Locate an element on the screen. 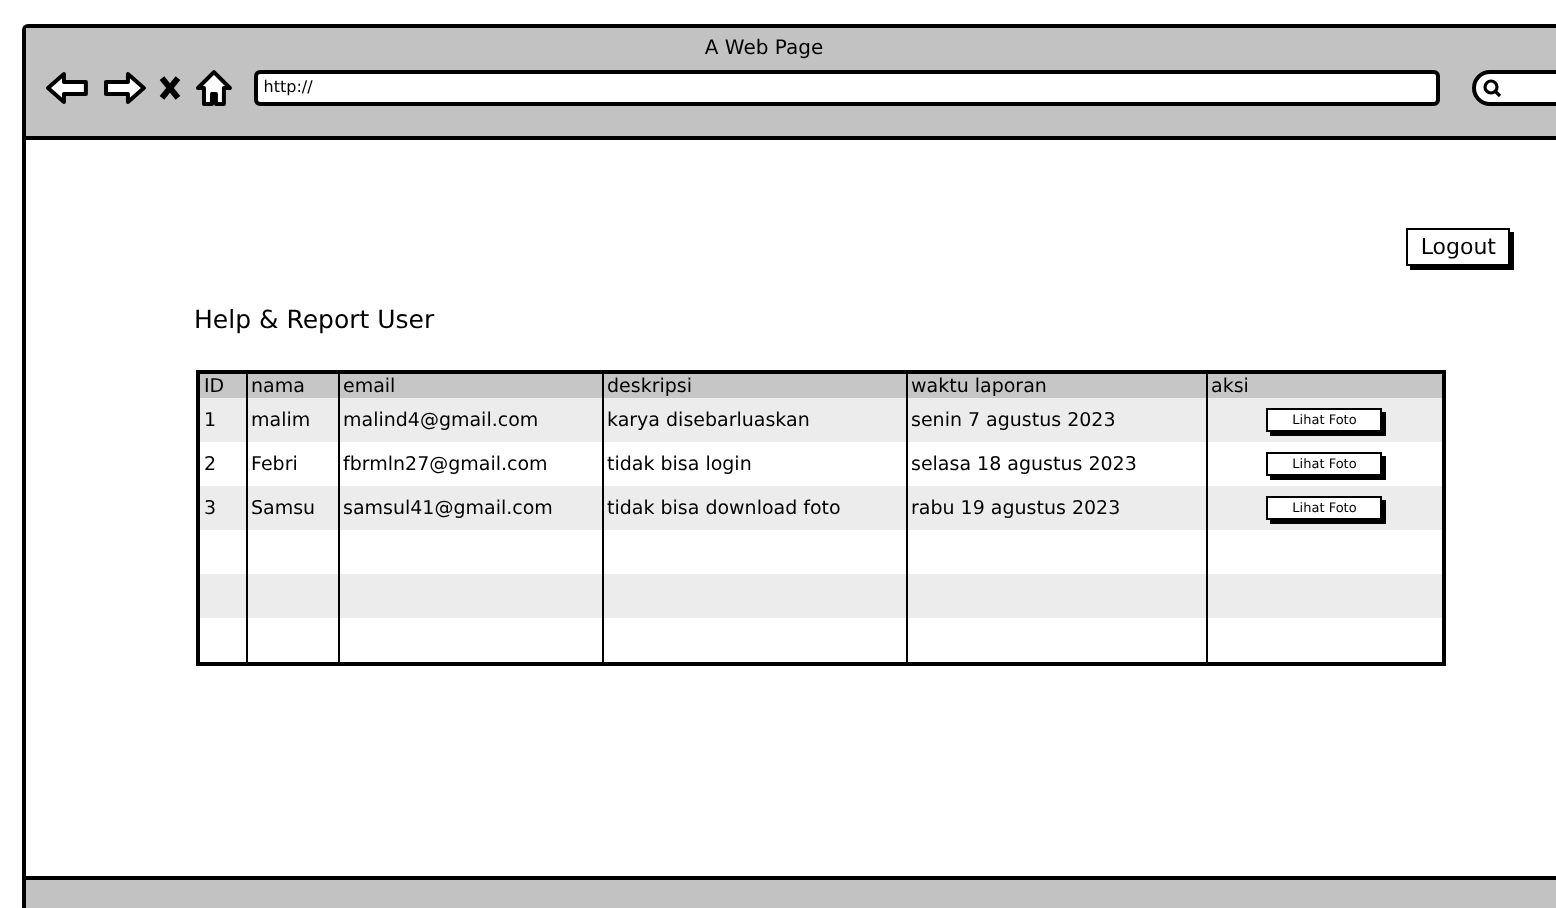  window-title: A Web Page is located at coordinates (764, 49).